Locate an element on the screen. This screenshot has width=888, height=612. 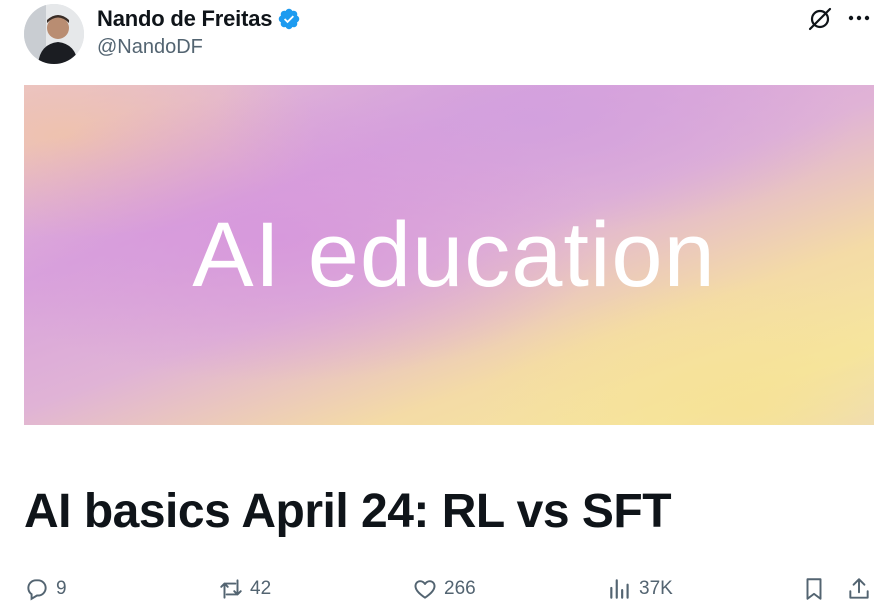
bookmark-button is located at coordinates (814, 589).